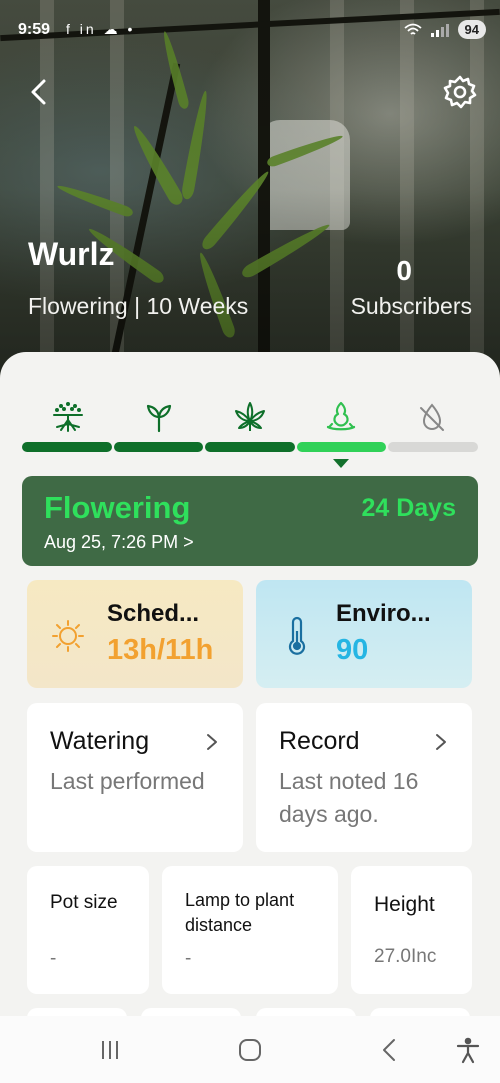 The width and height of the screenshot is (500, 1083). I want to click on status-bar: 9:59 f in ☁ • 94, so click(250, 31).